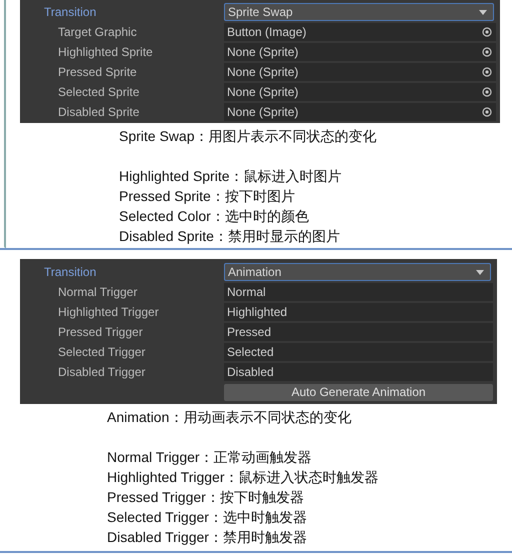 The width and height of the screenshot is (512, 558). What do you see at coordinates (97, 32) in the screenshot?
I see `field-label: Target Graphic` at bounding box center [97, 32].